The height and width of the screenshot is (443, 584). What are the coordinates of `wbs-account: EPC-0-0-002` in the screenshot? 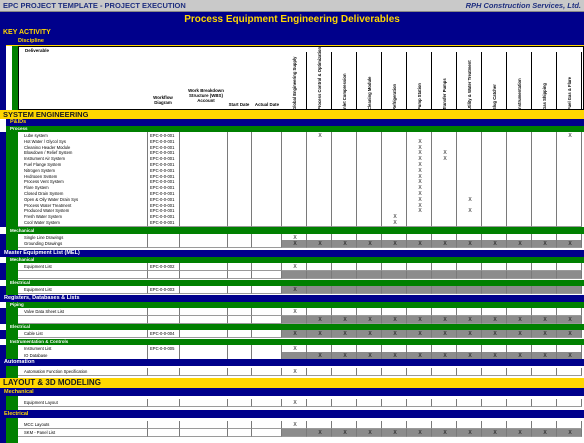 It's located at (162, 266).